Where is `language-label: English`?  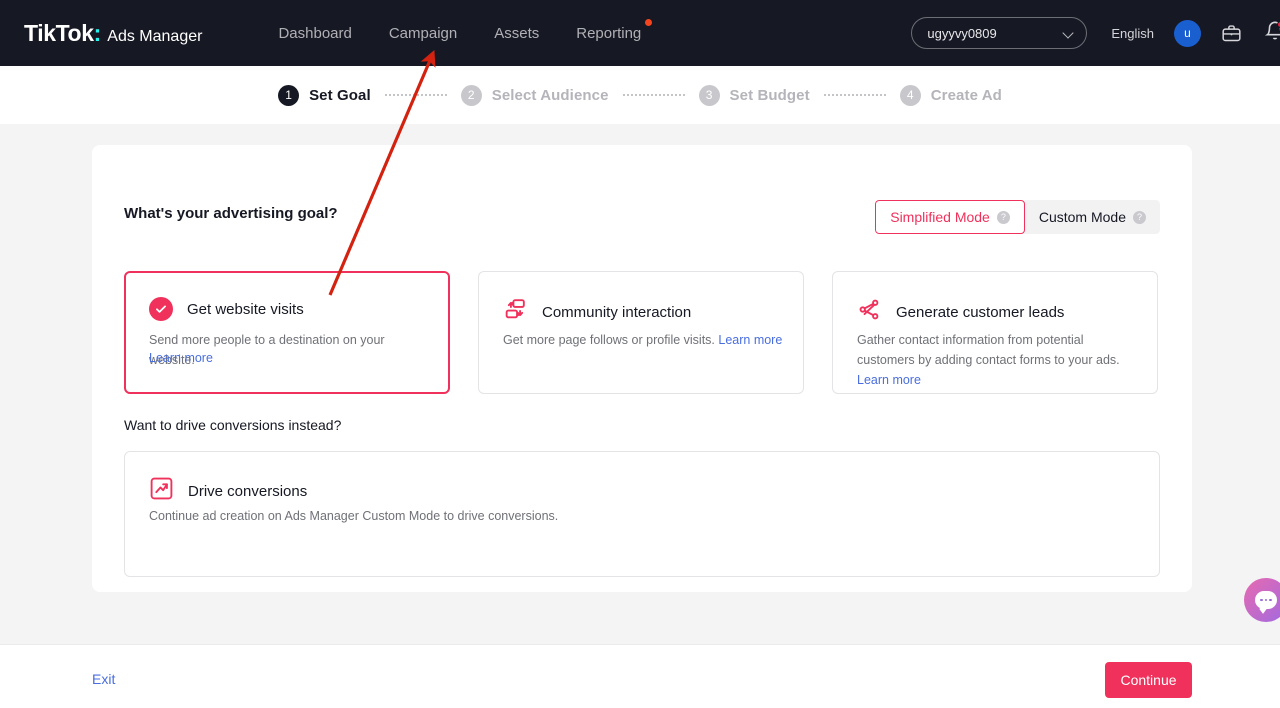
language-label: English is located at coordinates (1132, 33).